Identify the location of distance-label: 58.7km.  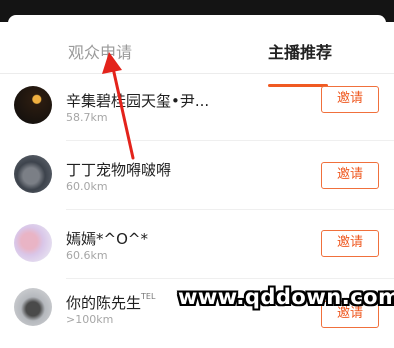
(87, 117).